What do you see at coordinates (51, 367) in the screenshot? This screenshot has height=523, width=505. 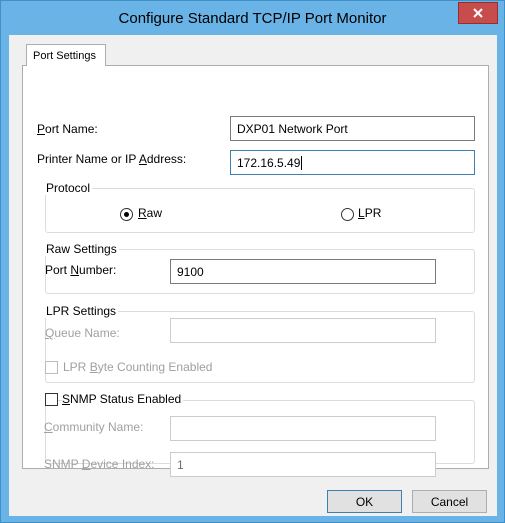 I see `lpr-byte-counting-checkbox` at bounding box center [51, 367].